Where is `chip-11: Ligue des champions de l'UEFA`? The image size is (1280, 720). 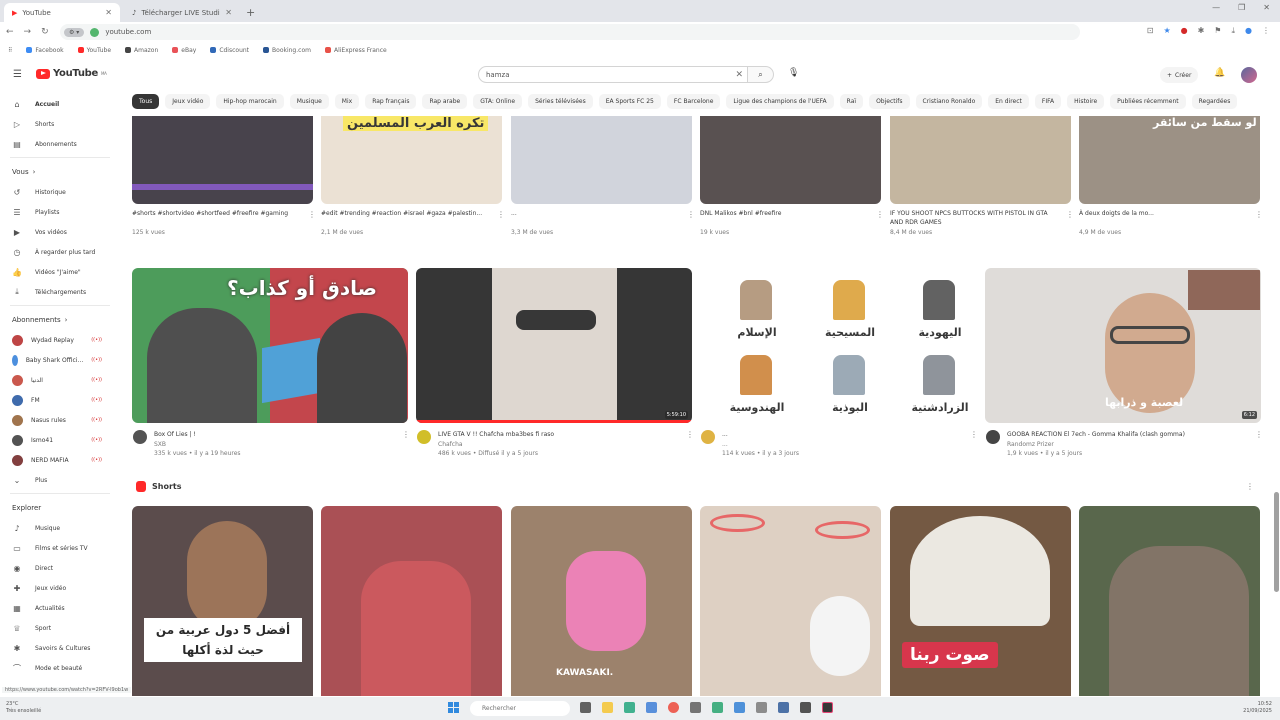 chip-11: Ligue des champions de l'UEFA is located at coordinates (780, 101).